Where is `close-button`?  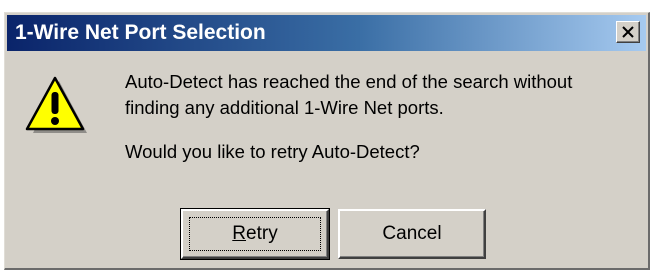
close-button is located at coordinates (628, 32).